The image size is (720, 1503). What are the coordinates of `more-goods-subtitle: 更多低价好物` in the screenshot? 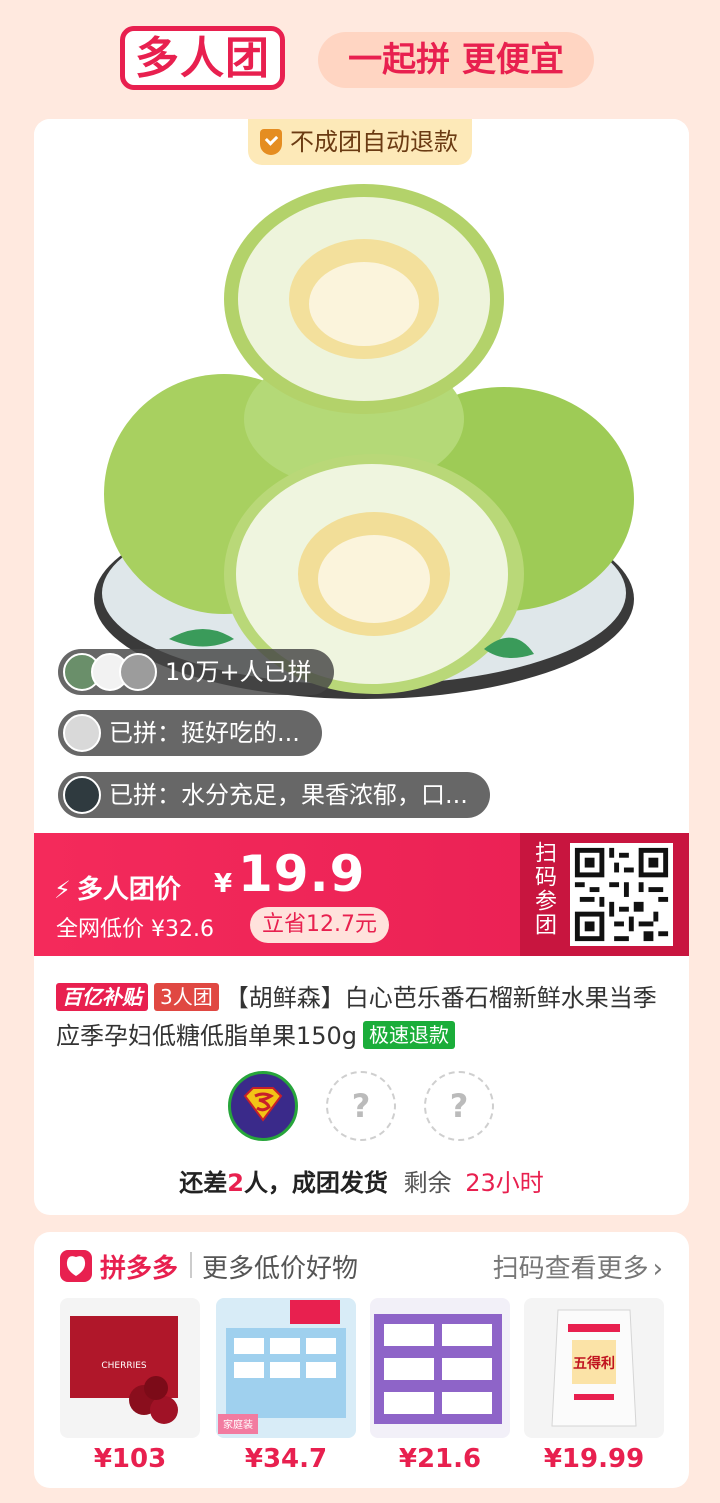 It's located at (280, 1269).